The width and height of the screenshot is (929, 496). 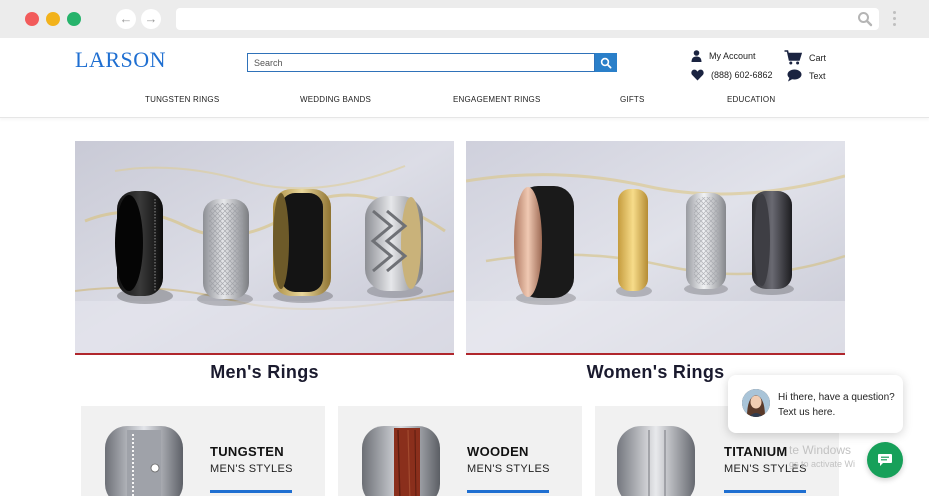 I want to click on nav-item-wedding-bands: WEDDING BANDS, so click(x=335, y=99).